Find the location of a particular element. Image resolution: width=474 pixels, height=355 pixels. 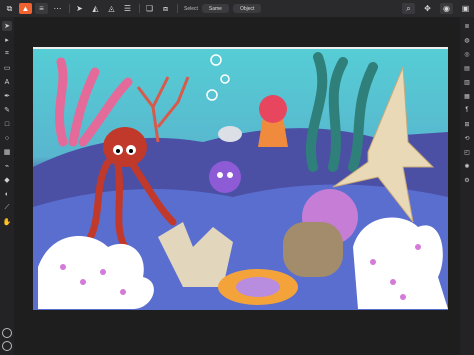

documents-icon: ⧉ is located at coordinates (9, 8).